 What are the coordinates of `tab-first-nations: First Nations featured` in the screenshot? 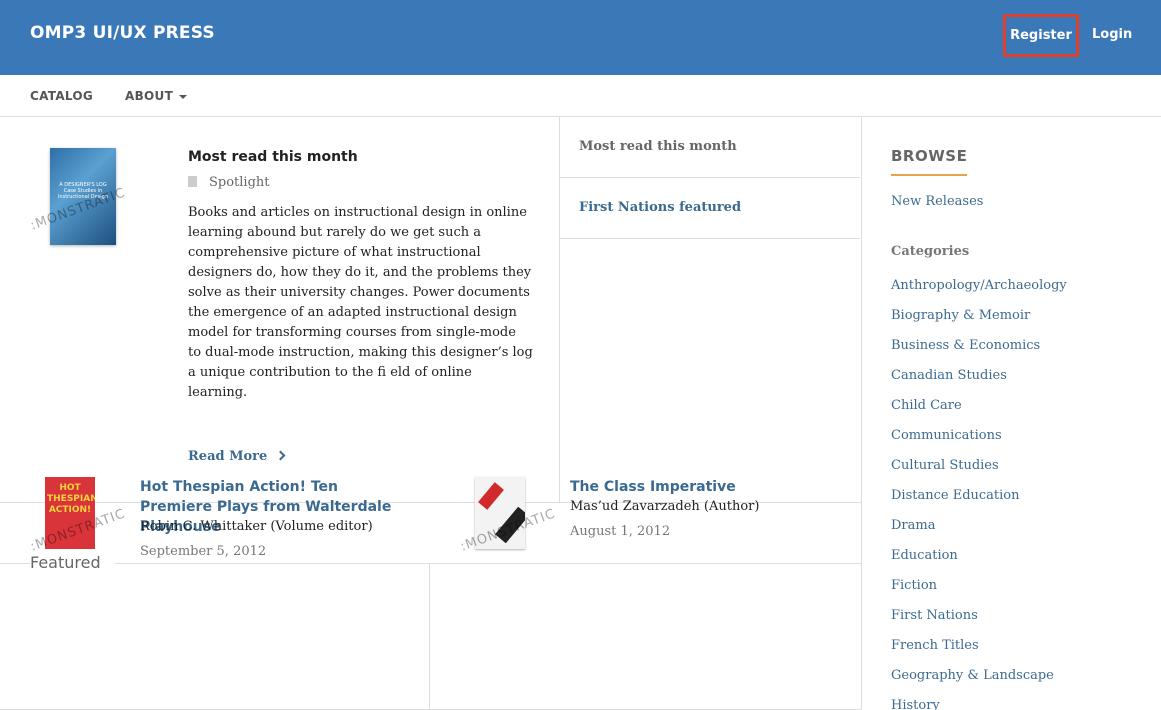 It's located at (710, 208).